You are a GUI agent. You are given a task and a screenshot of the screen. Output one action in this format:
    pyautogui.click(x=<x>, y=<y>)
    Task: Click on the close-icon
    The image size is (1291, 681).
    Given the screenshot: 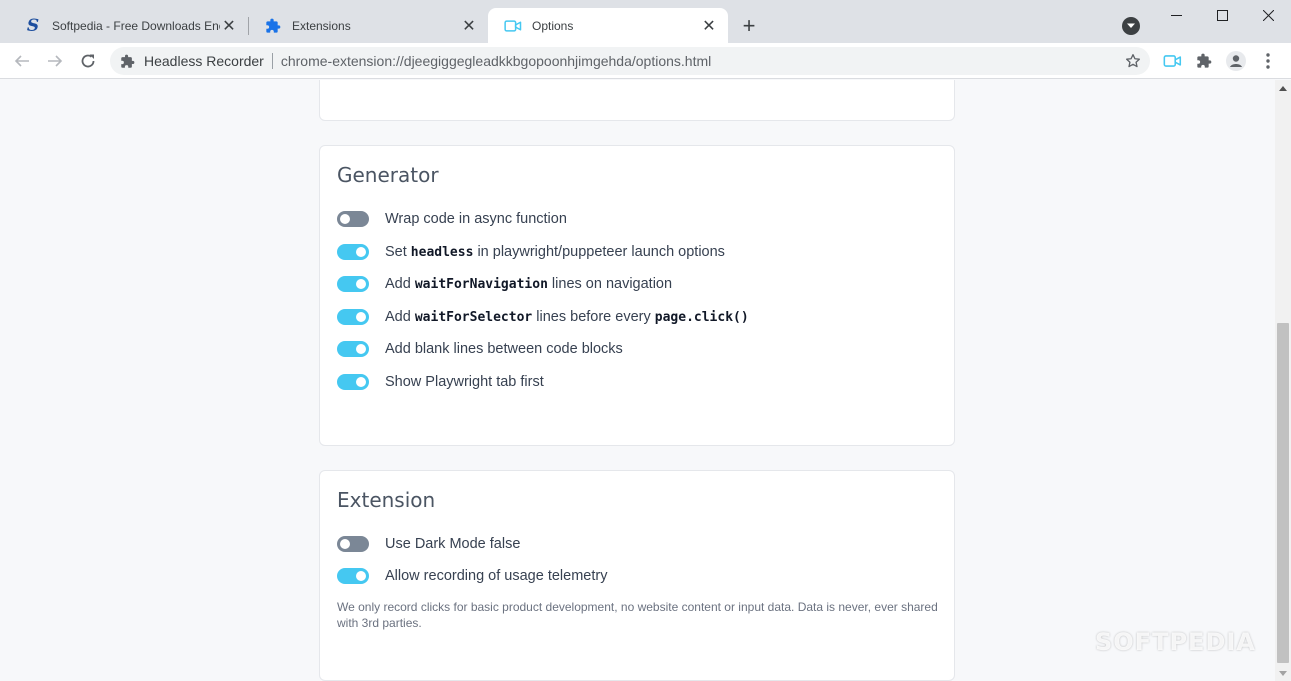 What is the action you would take?
    pyautogui.click(x=1268, y=15)
    